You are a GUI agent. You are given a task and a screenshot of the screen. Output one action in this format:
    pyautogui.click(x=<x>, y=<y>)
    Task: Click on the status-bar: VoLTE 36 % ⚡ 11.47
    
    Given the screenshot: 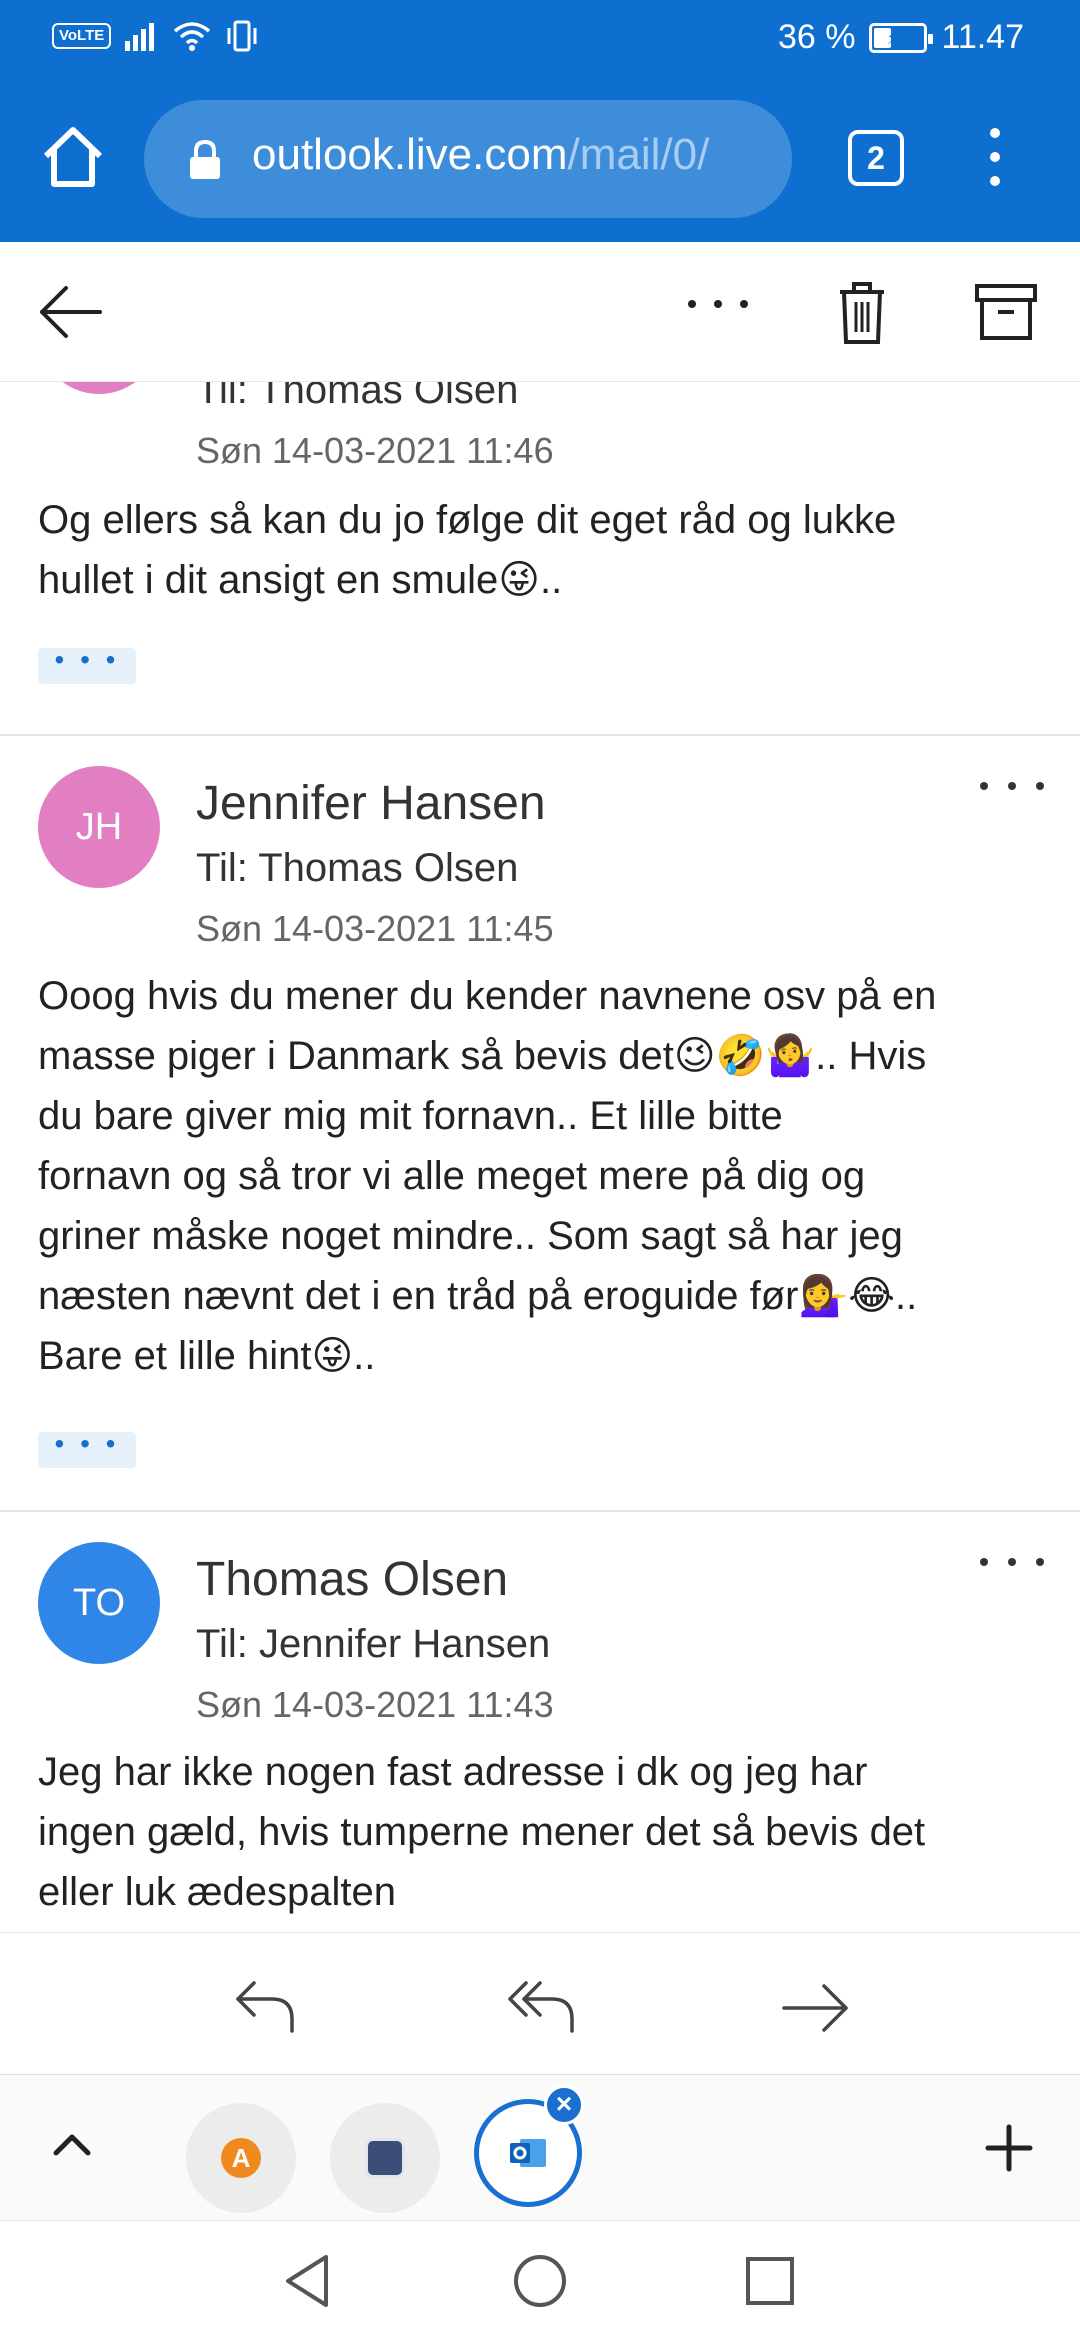 What is the action you would take?
    pyautogui.click(x=540, y=39)
    